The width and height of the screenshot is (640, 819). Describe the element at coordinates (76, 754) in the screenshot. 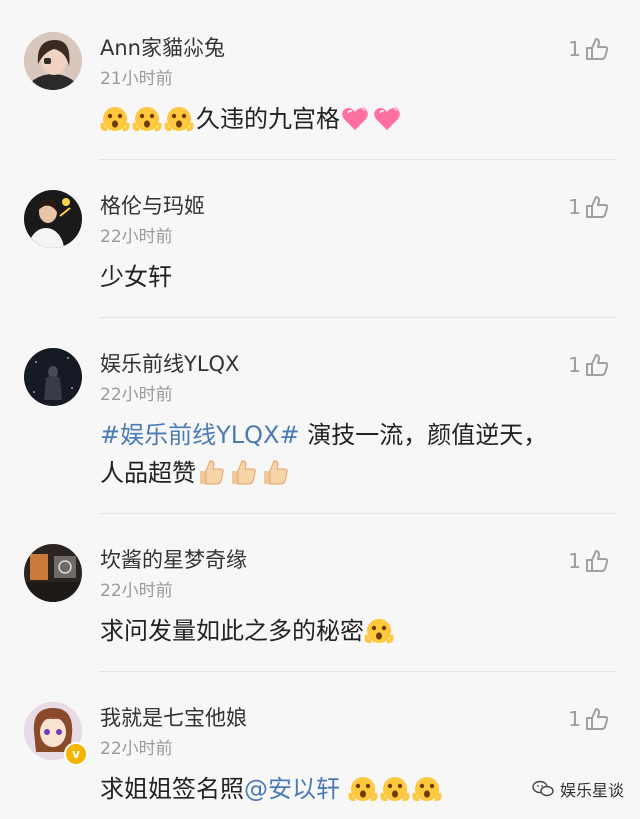

I see `verified-badge-icon: v` at that location.